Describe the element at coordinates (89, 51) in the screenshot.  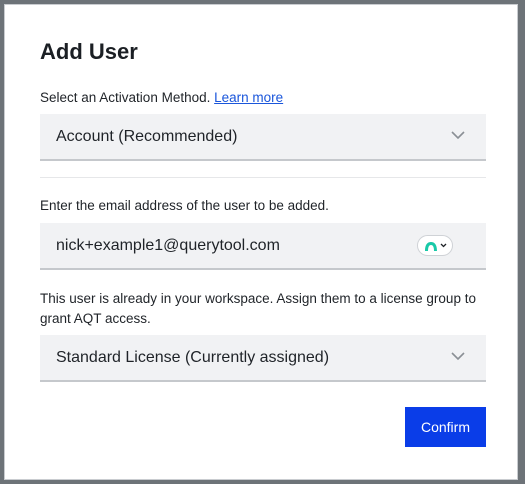
I see `dialog-title: Add User` at that location.